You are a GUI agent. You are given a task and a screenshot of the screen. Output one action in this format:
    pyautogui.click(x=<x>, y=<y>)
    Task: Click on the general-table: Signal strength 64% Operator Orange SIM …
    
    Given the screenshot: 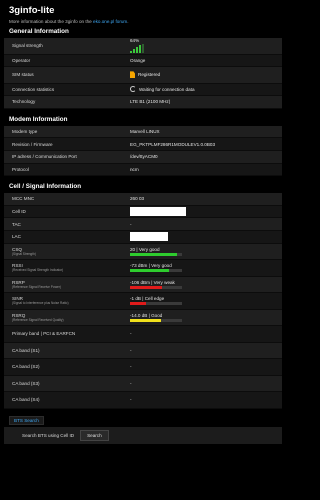 What is the action you would take?
    pyautogui.click(x=143, y=73)
    